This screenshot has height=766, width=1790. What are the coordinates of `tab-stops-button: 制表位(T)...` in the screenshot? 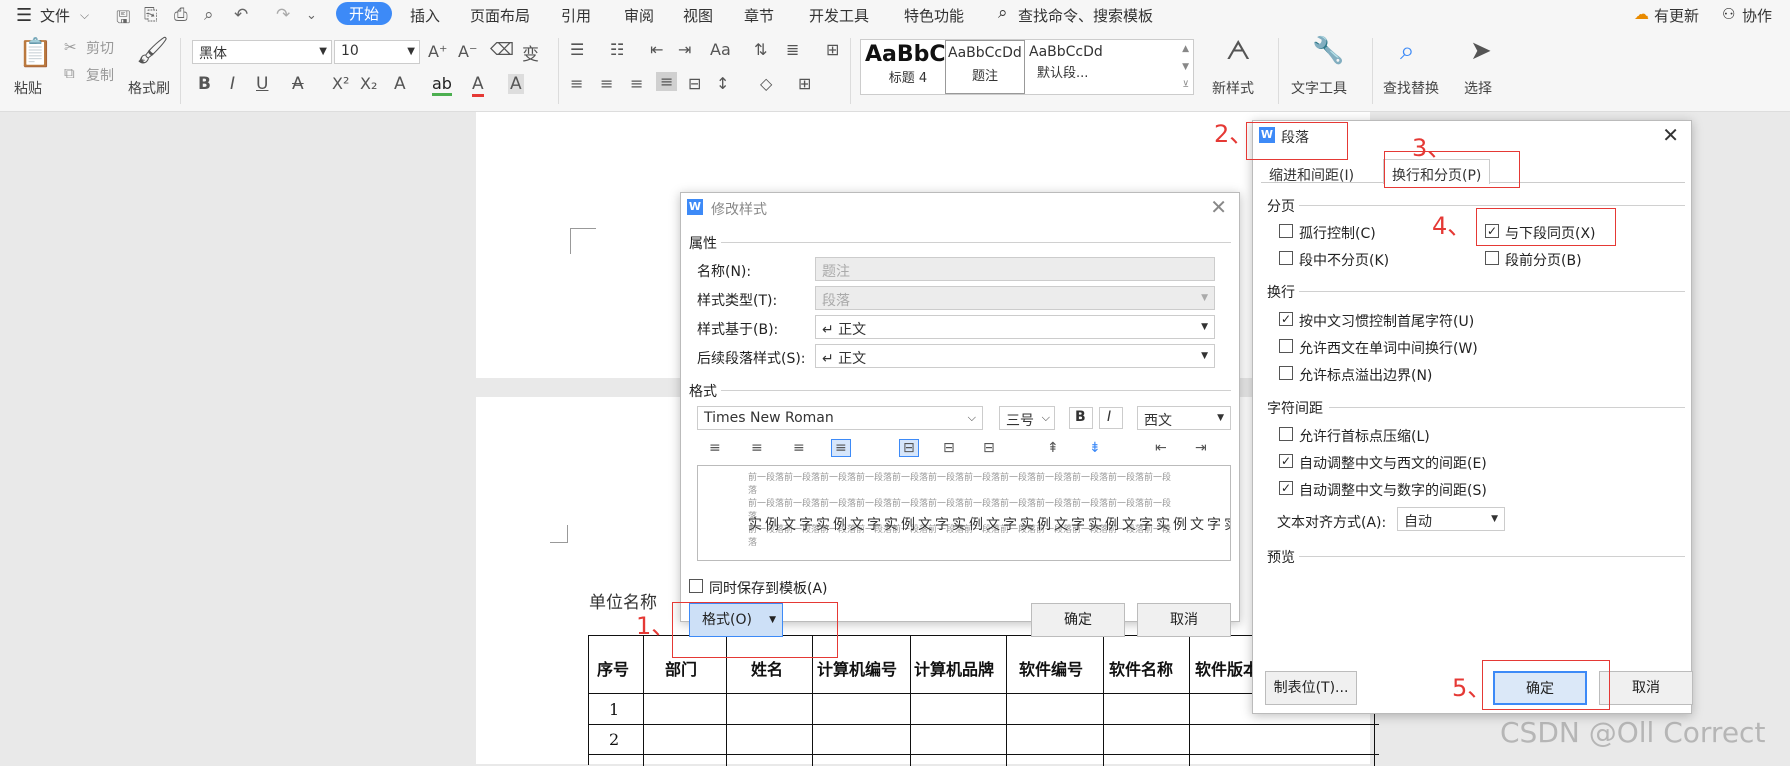 It's located at (1311, 688).